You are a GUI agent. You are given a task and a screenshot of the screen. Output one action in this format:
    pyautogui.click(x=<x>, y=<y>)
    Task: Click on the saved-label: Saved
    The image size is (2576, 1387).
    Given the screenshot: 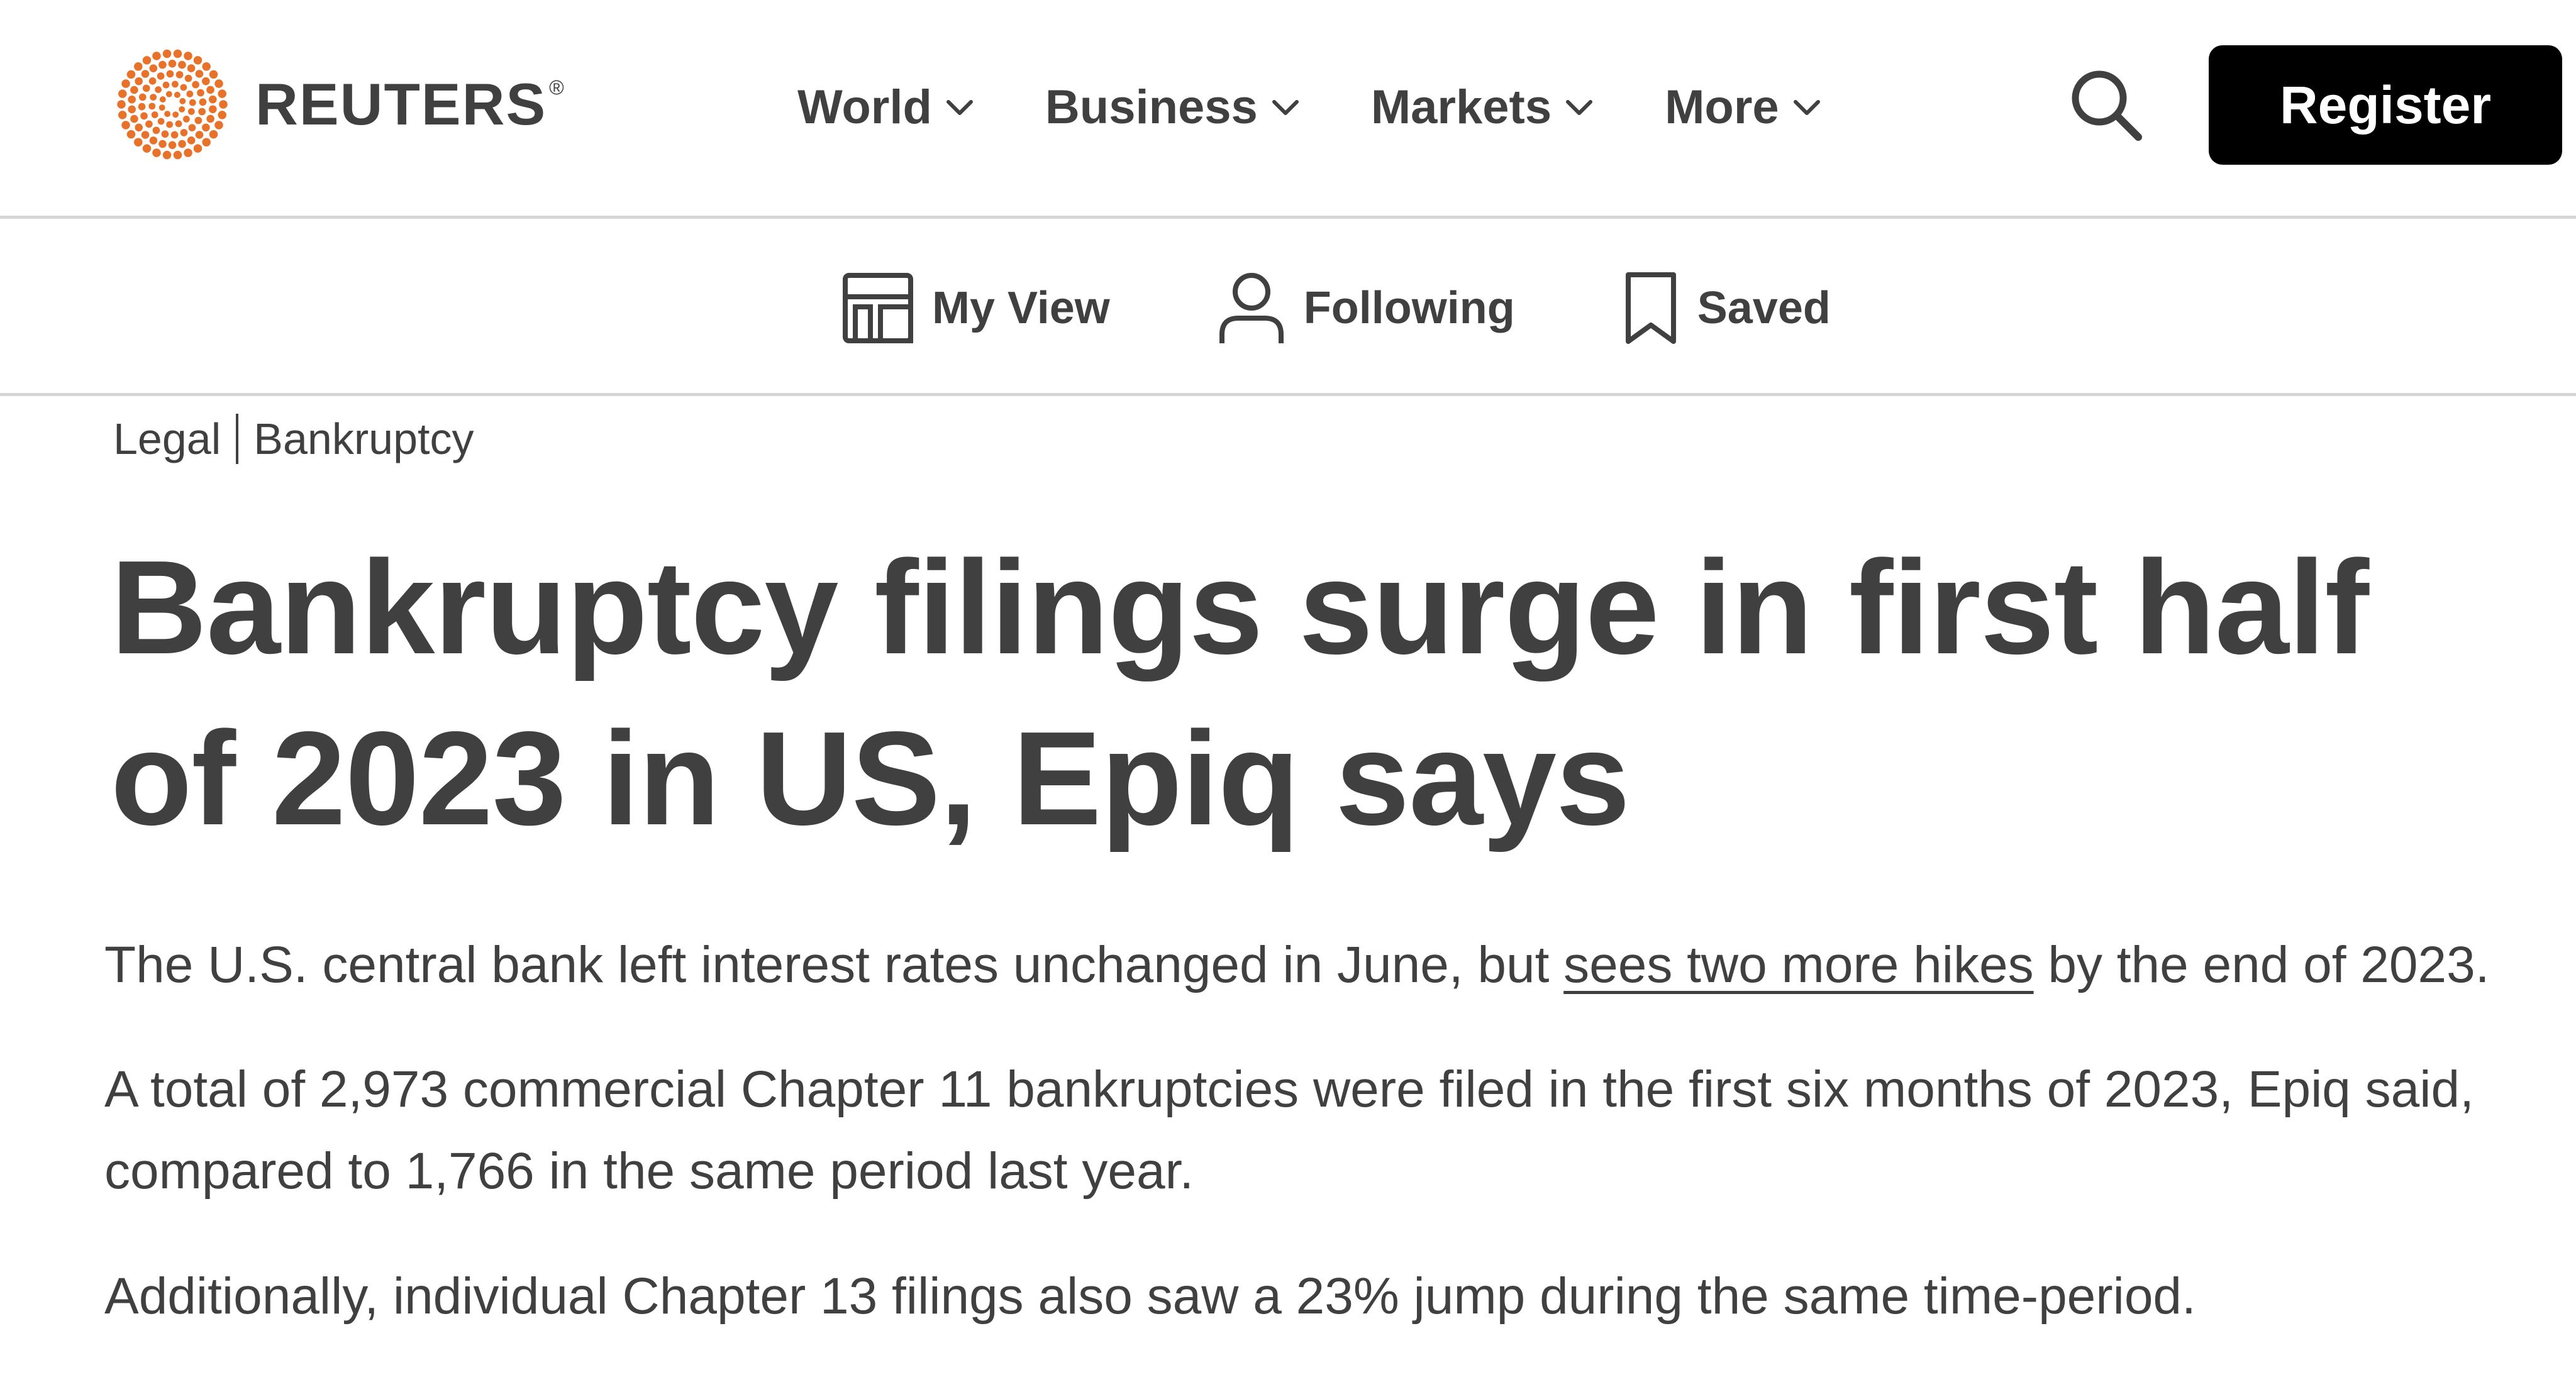 What is the action you would take?
    pyautogui.click(x=1764, y=308)
    